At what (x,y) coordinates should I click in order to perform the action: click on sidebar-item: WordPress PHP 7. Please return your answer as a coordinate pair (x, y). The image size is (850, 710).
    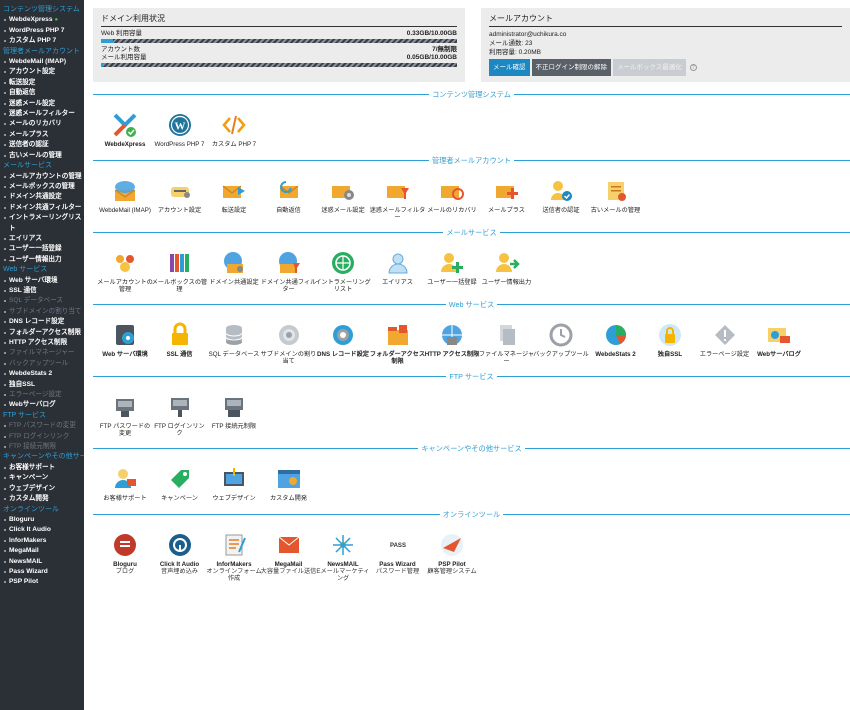
    Looking at the image, I should click on (42, 31).